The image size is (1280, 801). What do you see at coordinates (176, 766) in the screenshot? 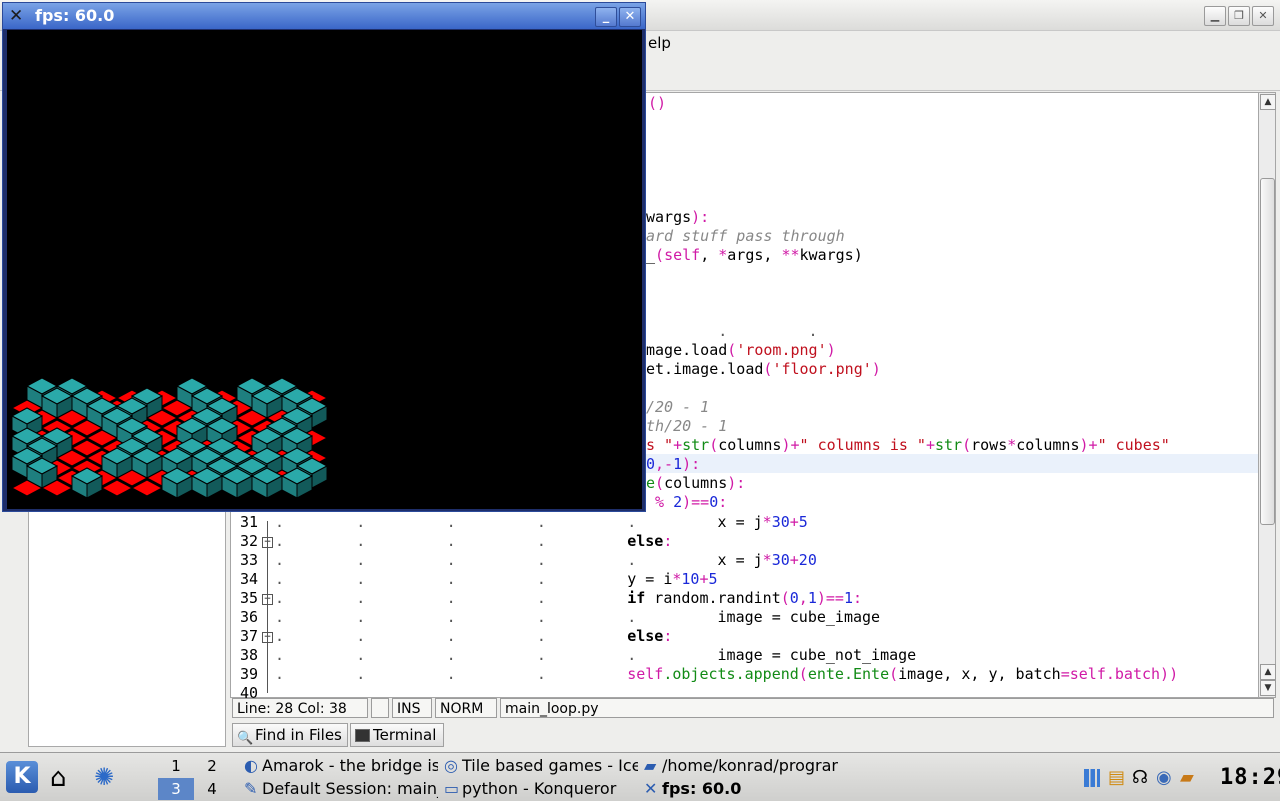
I see `desktop-1: 1` at bounding box center [176, 766].